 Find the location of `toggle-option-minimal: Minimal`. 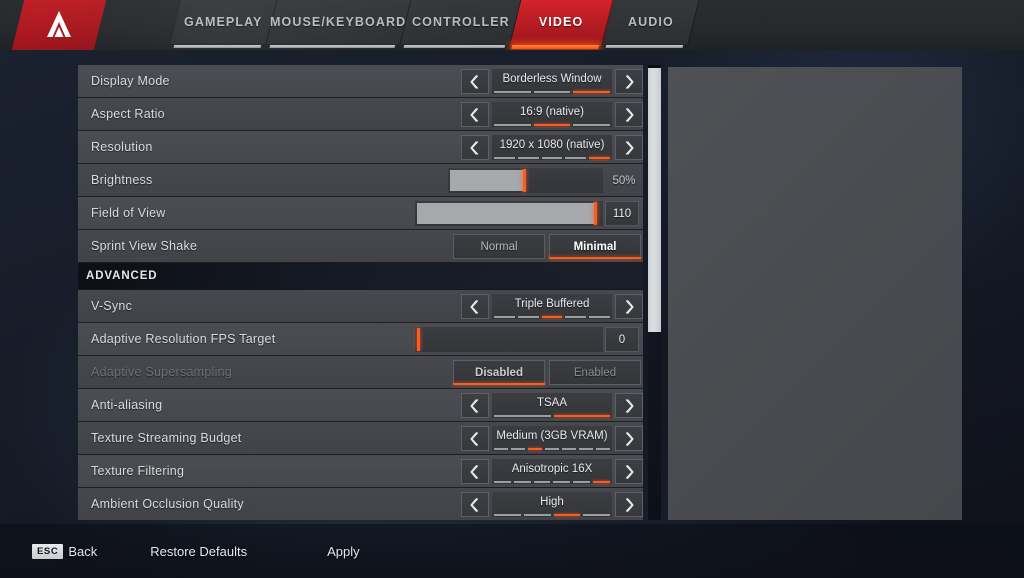

toggle-option-minimal: Minimal is located at coordinates (595, 246).